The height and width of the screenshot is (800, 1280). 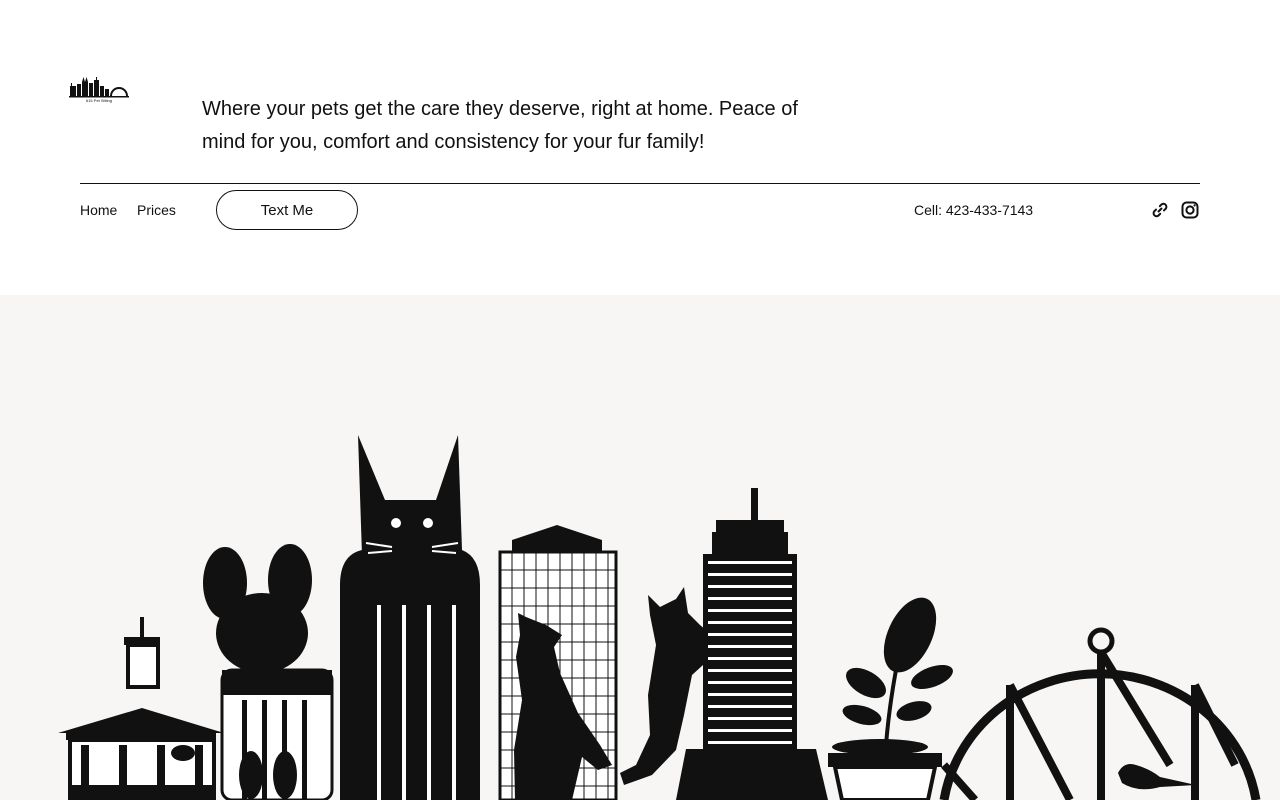 I want to click on french-bulldog-silhouette, so click(x=268, y=672).